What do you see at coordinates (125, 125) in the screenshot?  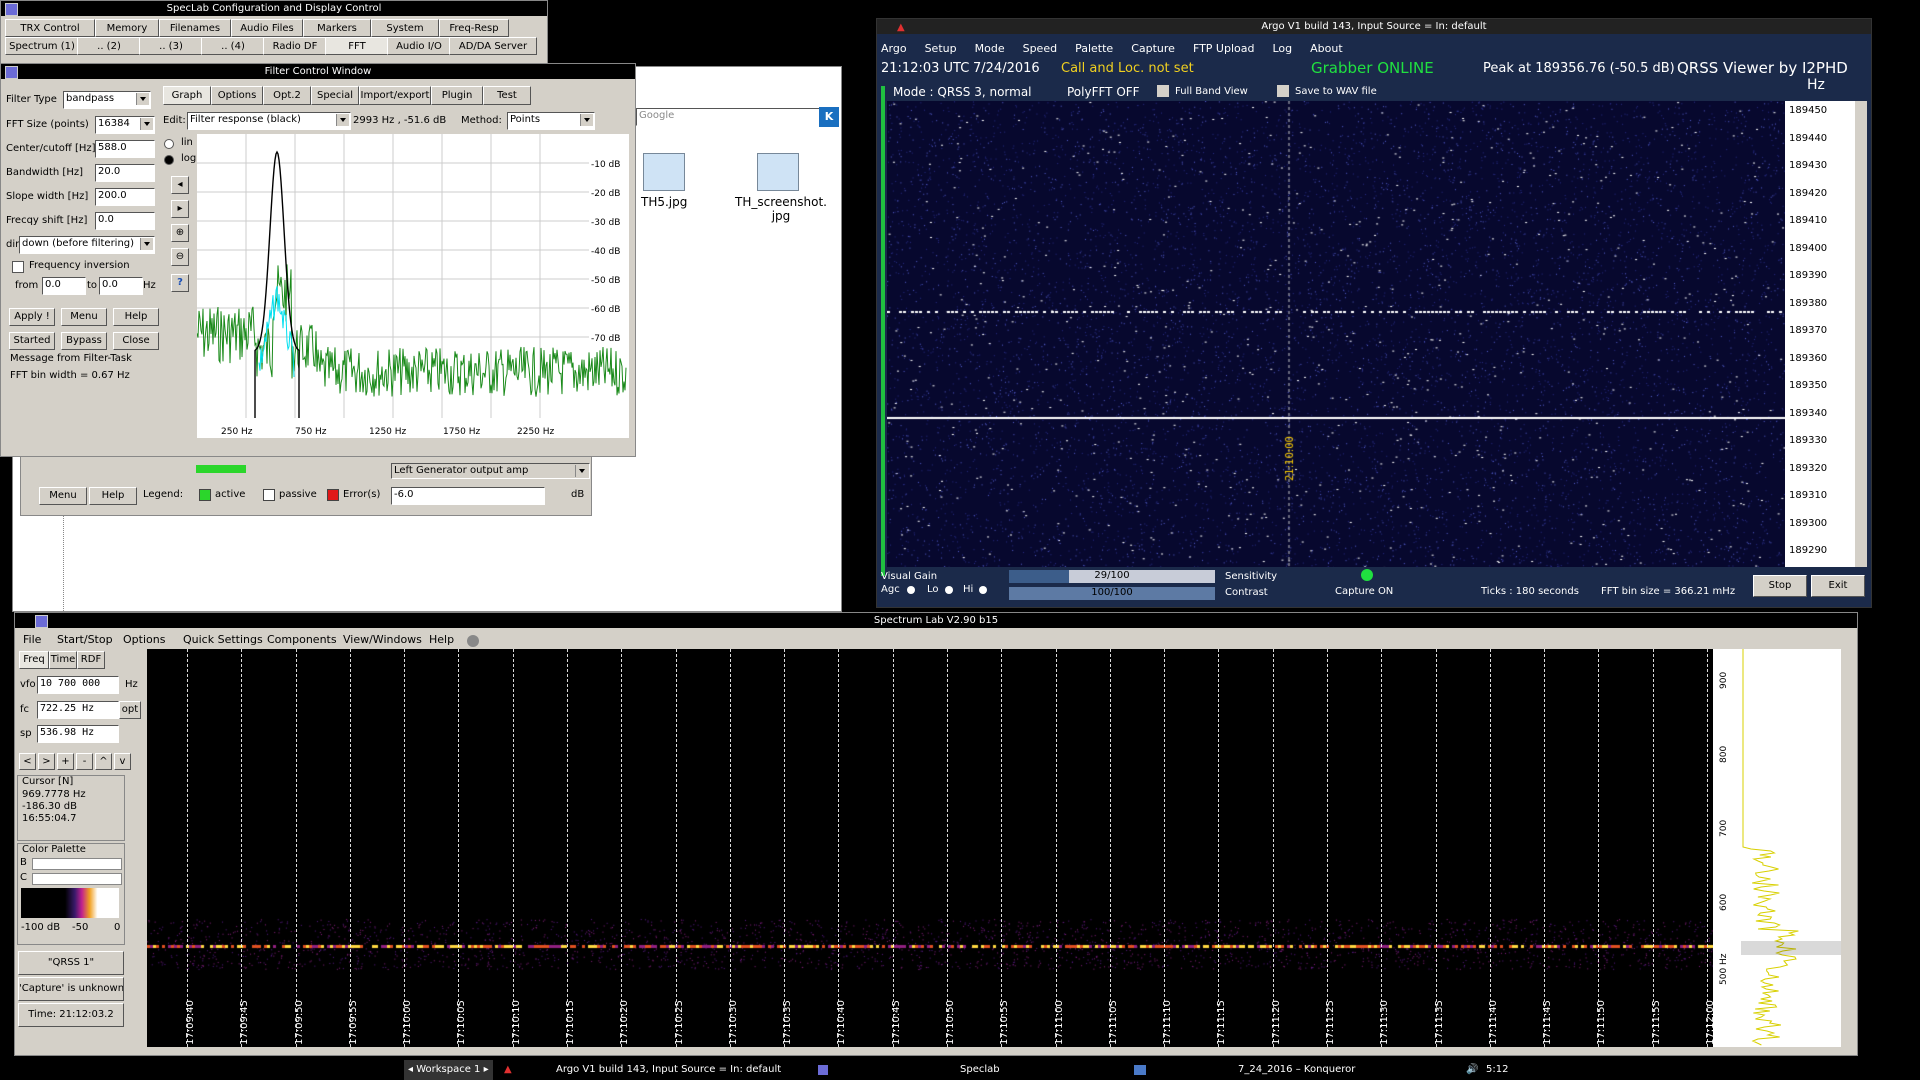 I see `fft-size-select: 16384` at bounding box center [125, 125].